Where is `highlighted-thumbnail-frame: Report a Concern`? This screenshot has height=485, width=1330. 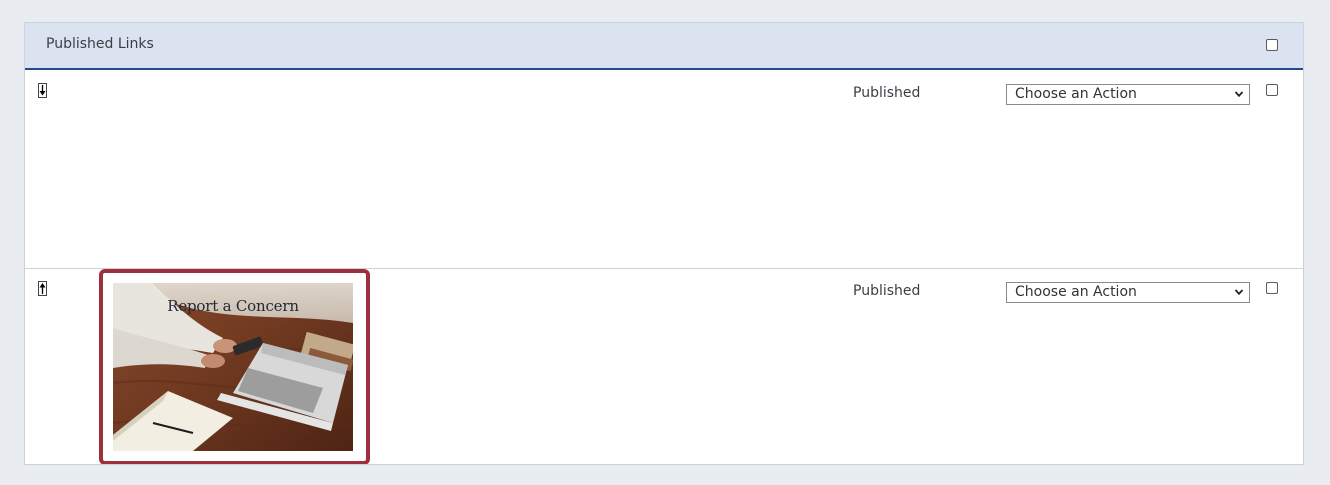 highlighted-thumbnail-frame: Report a Concern is located at coordinates (234, 366).